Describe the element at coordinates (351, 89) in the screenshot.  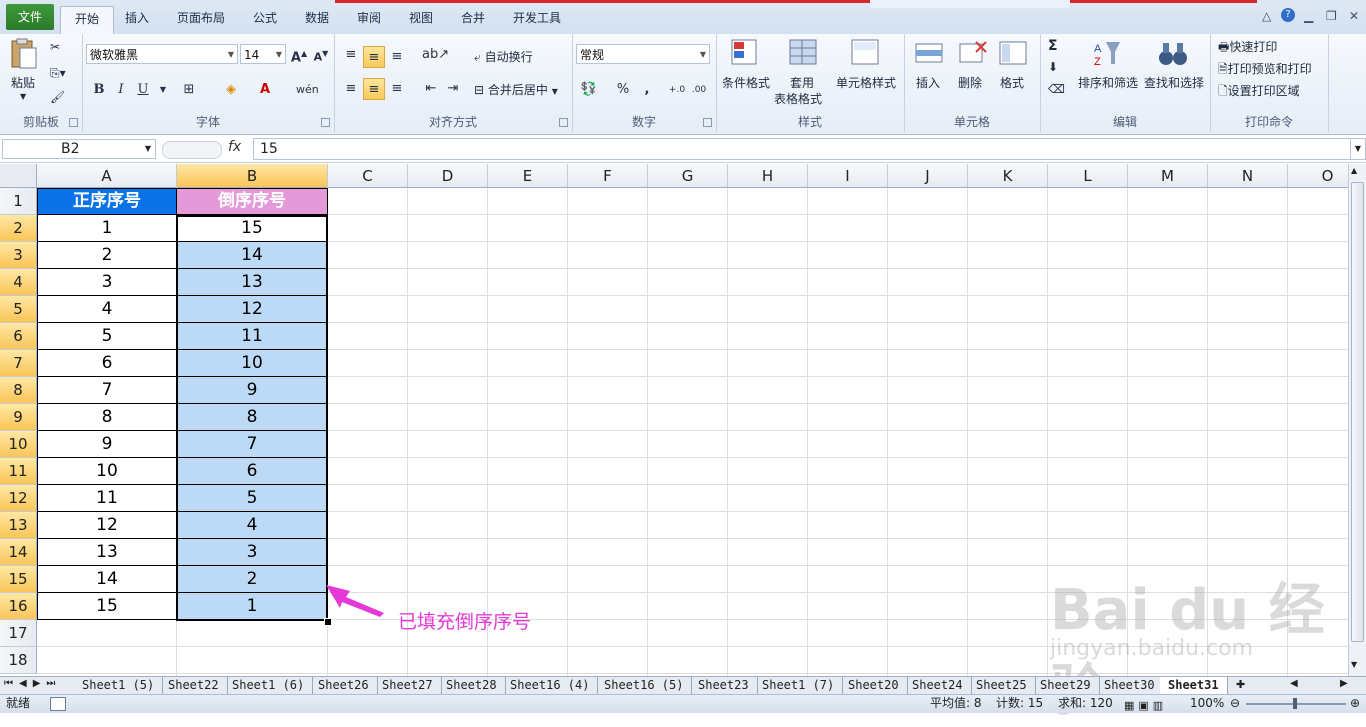
I see `align-left-icon: ≡` at that location.